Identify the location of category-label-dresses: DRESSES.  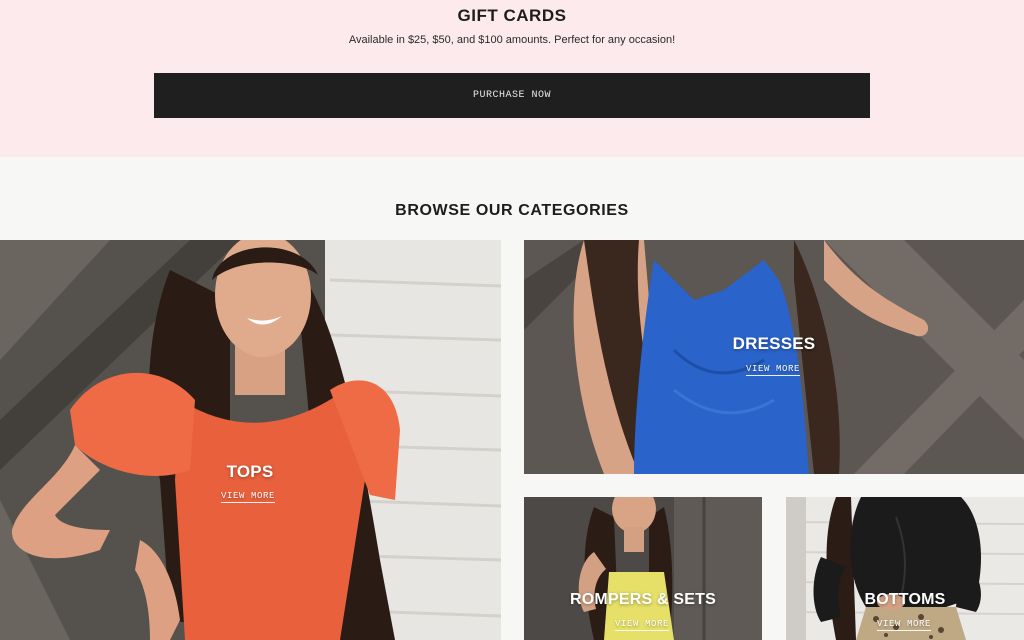
(774, 343).